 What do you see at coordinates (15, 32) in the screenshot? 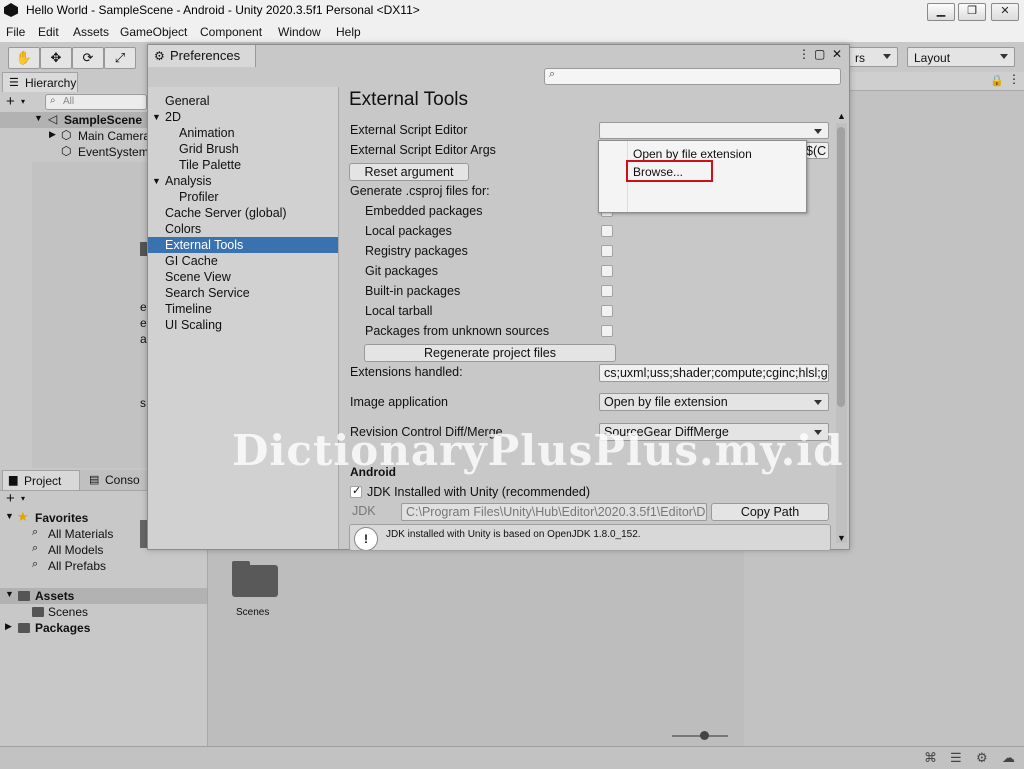
I see `menu-file: File` at bounding box center [15, 32].